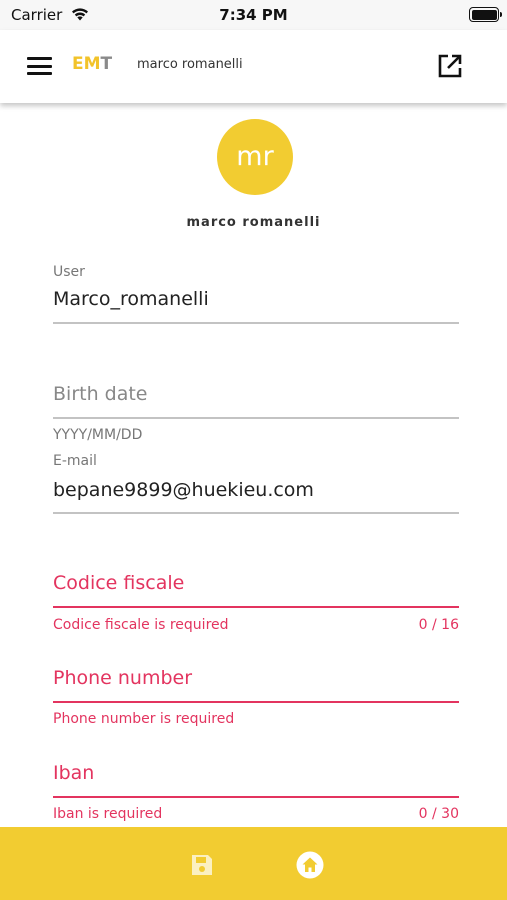 This screenshot has width=507, height=900. What do you see at coordinates (438, 814) in the screenshot?
I see `iban-counter: 0 / 30` at bounding box center [438, 814].